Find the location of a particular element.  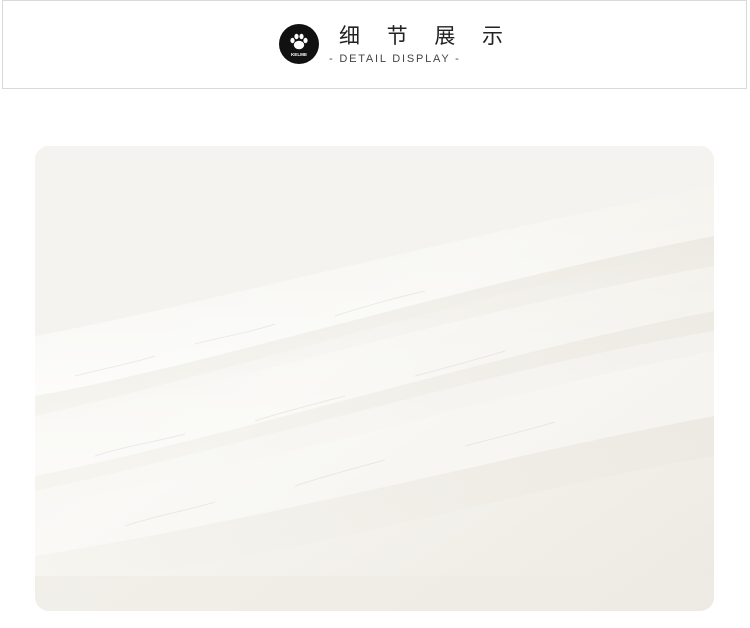

paw-logo-icon: KELME is located at coordinates (299, 44).